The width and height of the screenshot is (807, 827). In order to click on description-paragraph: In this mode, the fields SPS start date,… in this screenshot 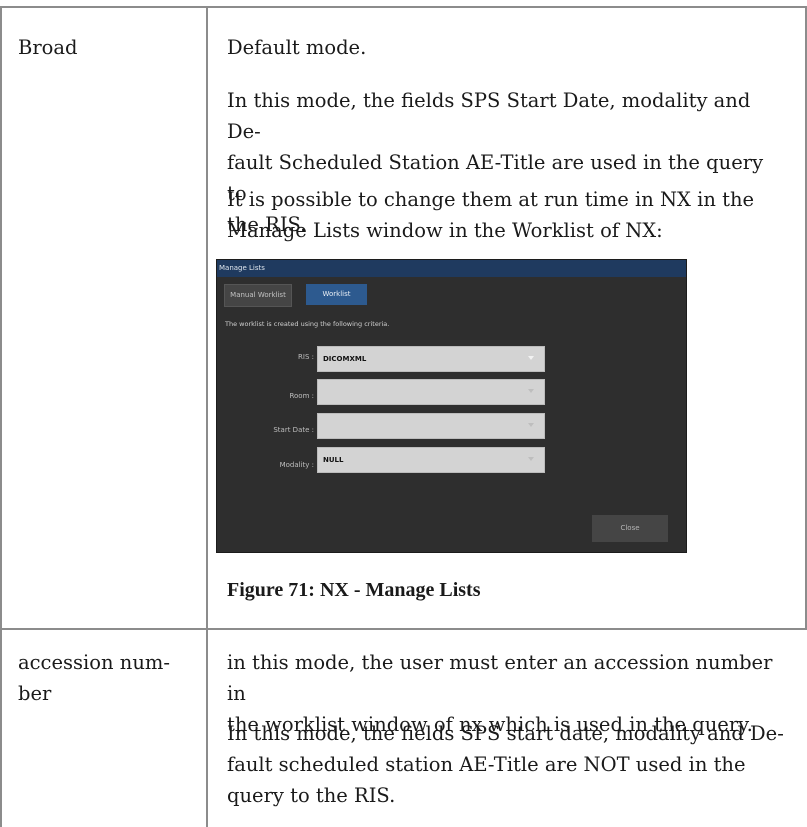, I will do `click(507, 764)`.